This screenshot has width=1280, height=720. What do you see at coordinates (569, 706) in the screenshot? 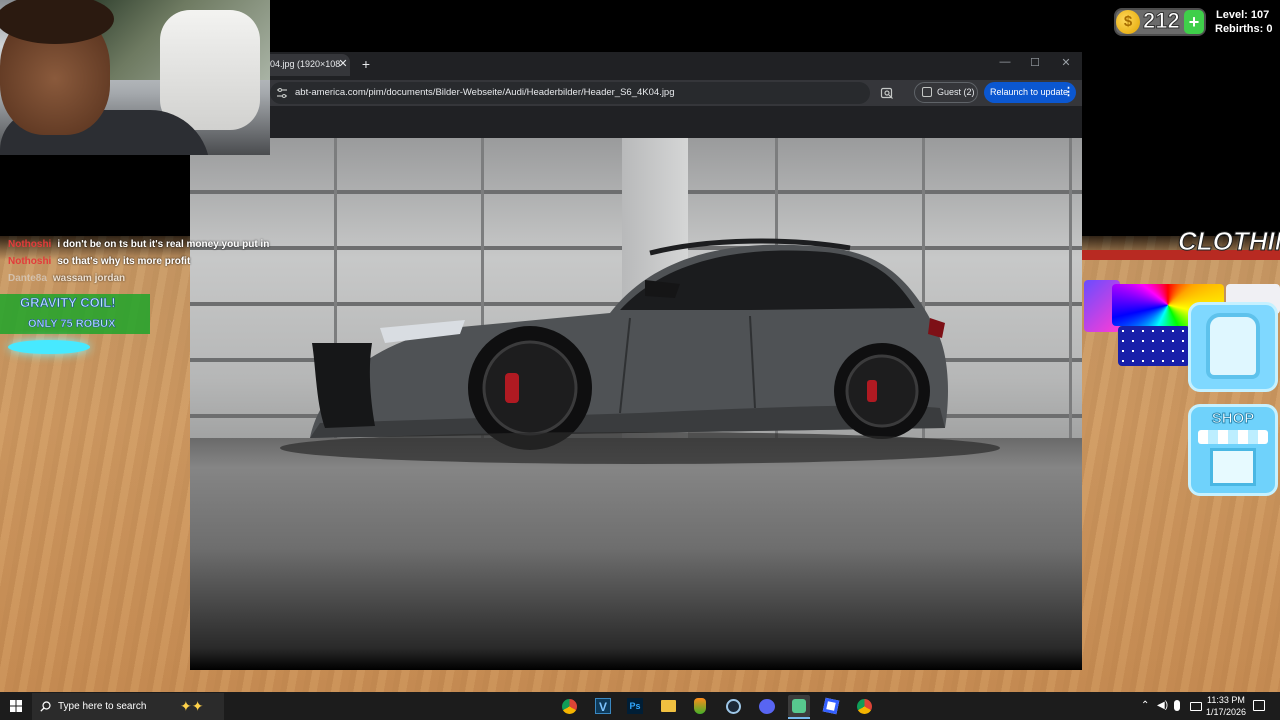
I see `chrome-icon` at bounding box center [569, 706].